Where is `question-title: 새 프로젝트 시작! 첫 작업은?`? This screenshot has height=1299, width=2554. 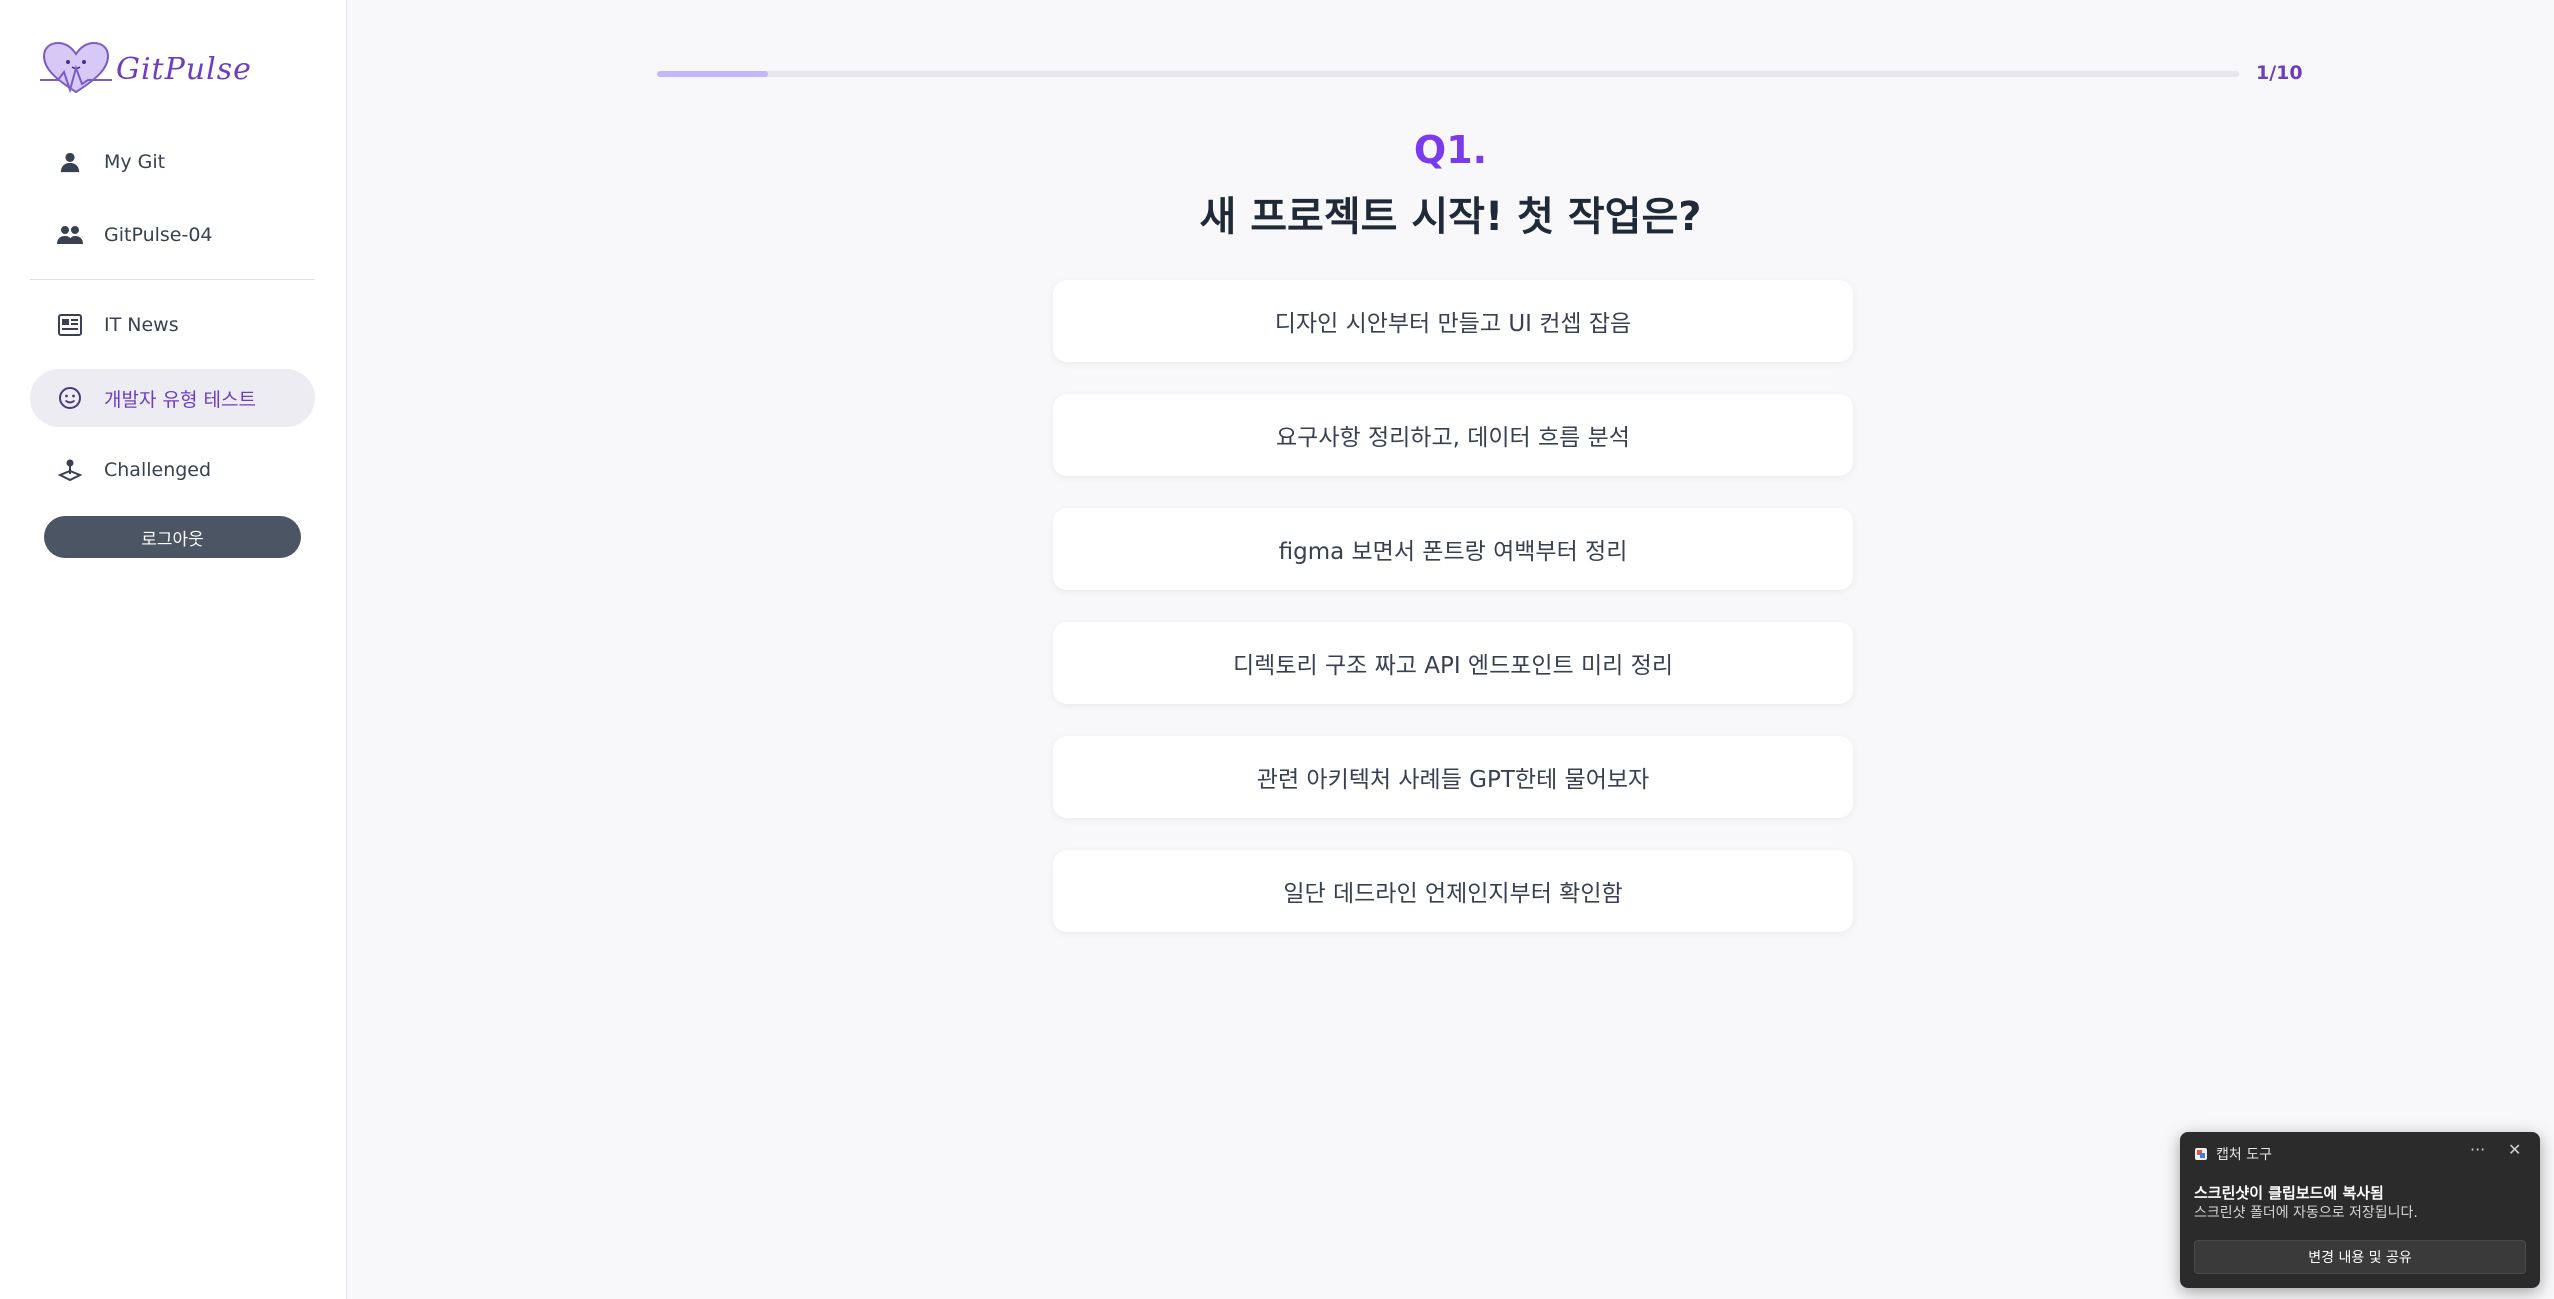
question-title: 새 프로젝트 시작! 첫 작업은? is located at coordinates (1450, 217).